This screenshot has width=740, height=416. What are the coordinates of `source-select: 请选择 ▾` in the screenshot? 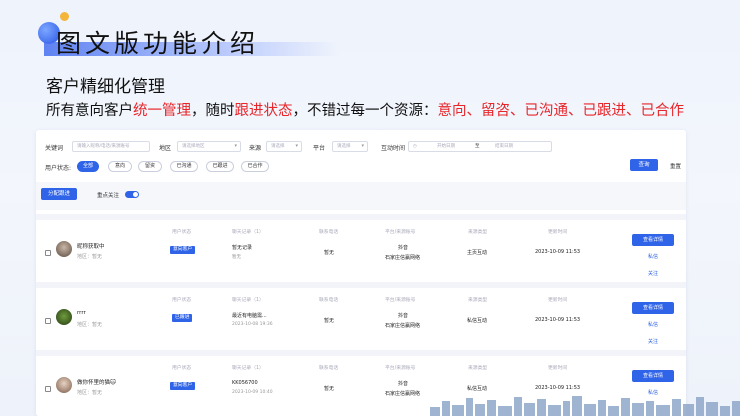 It's located at (284, 146).